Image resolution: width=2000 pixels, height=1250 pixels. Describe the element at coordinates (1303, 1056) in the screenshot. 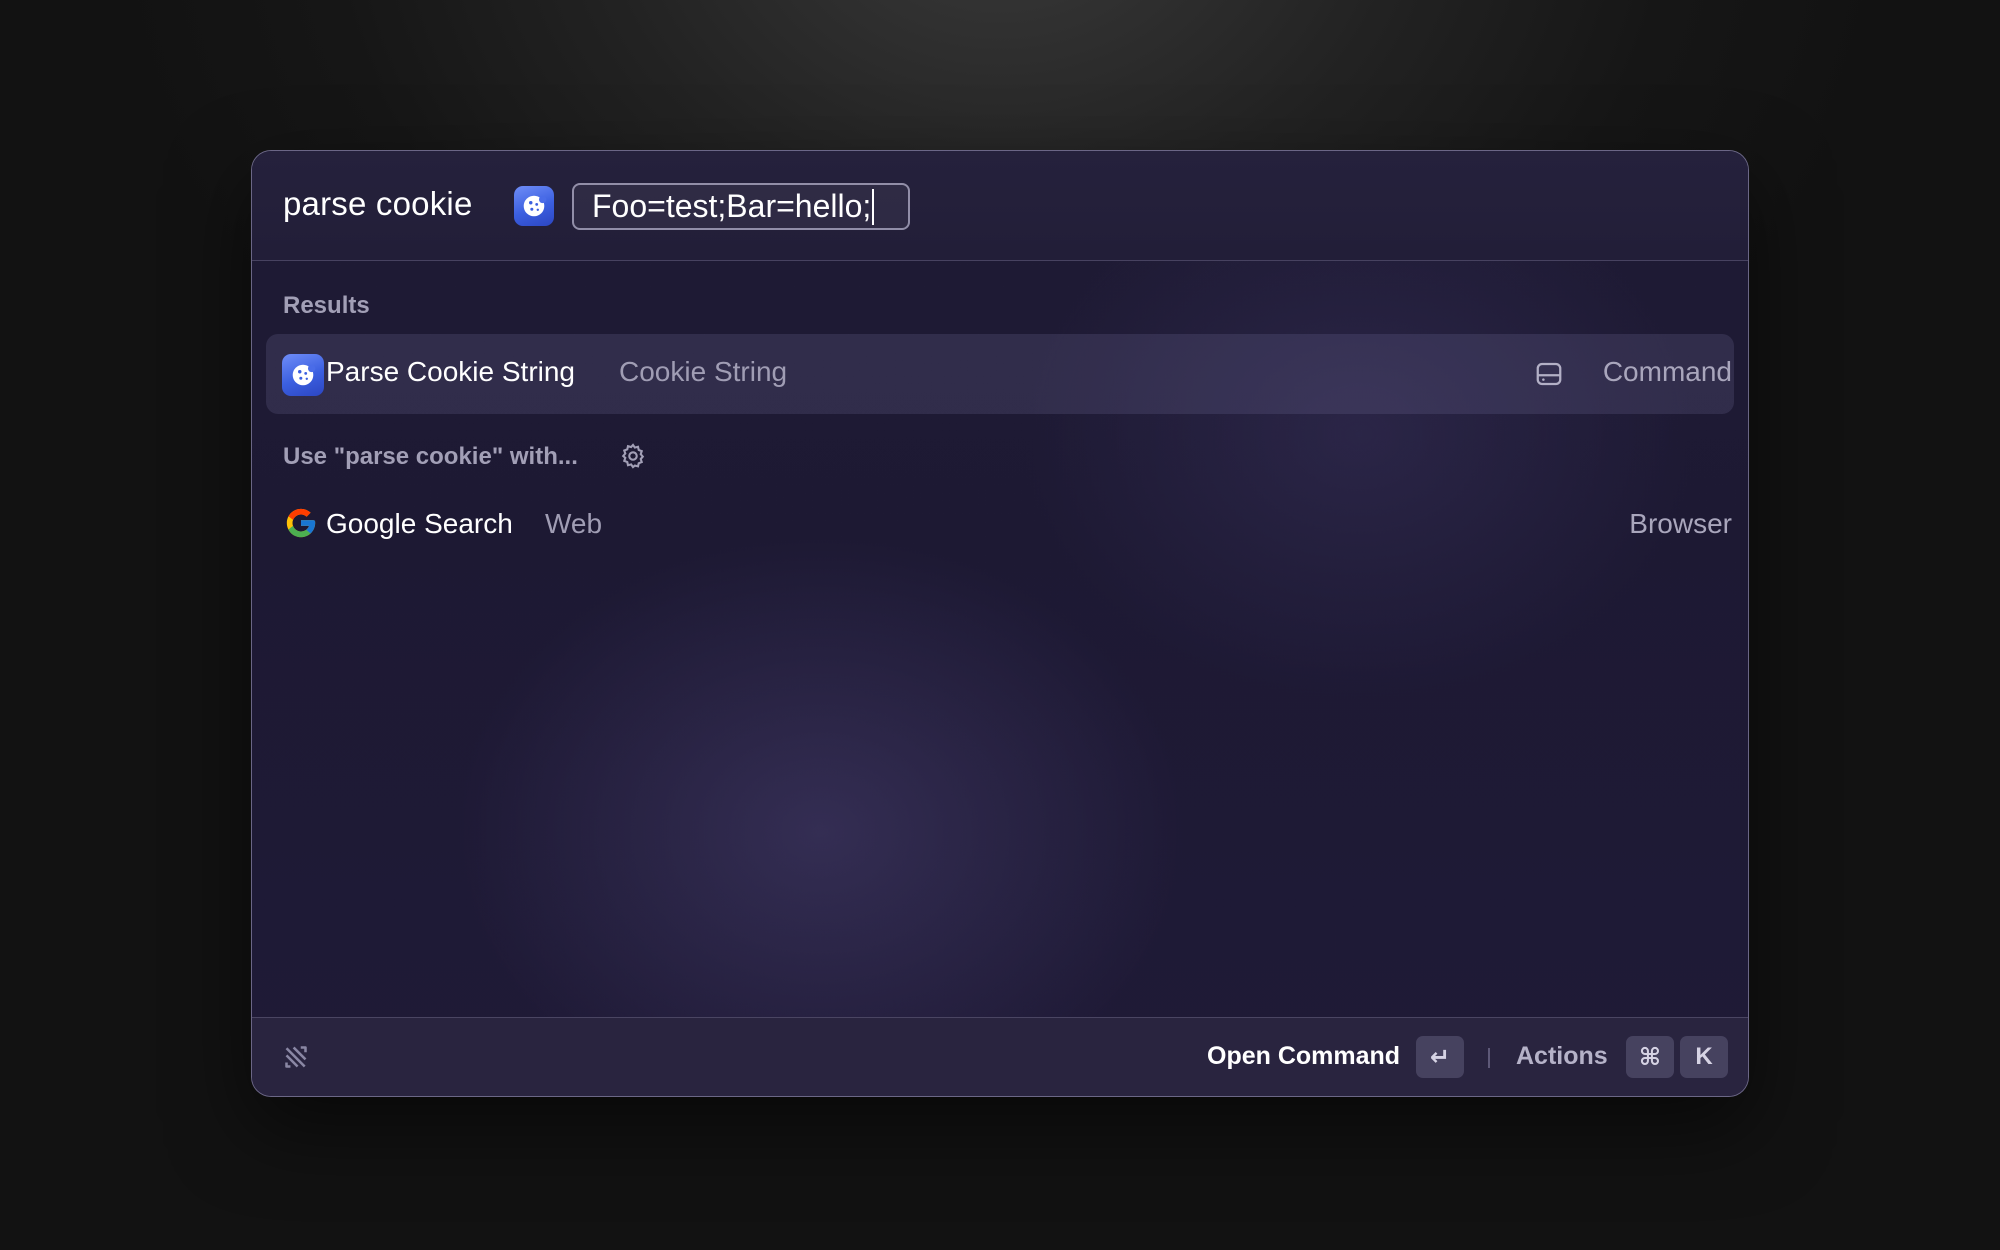

I see `open-command-button: Open Command` at that location.